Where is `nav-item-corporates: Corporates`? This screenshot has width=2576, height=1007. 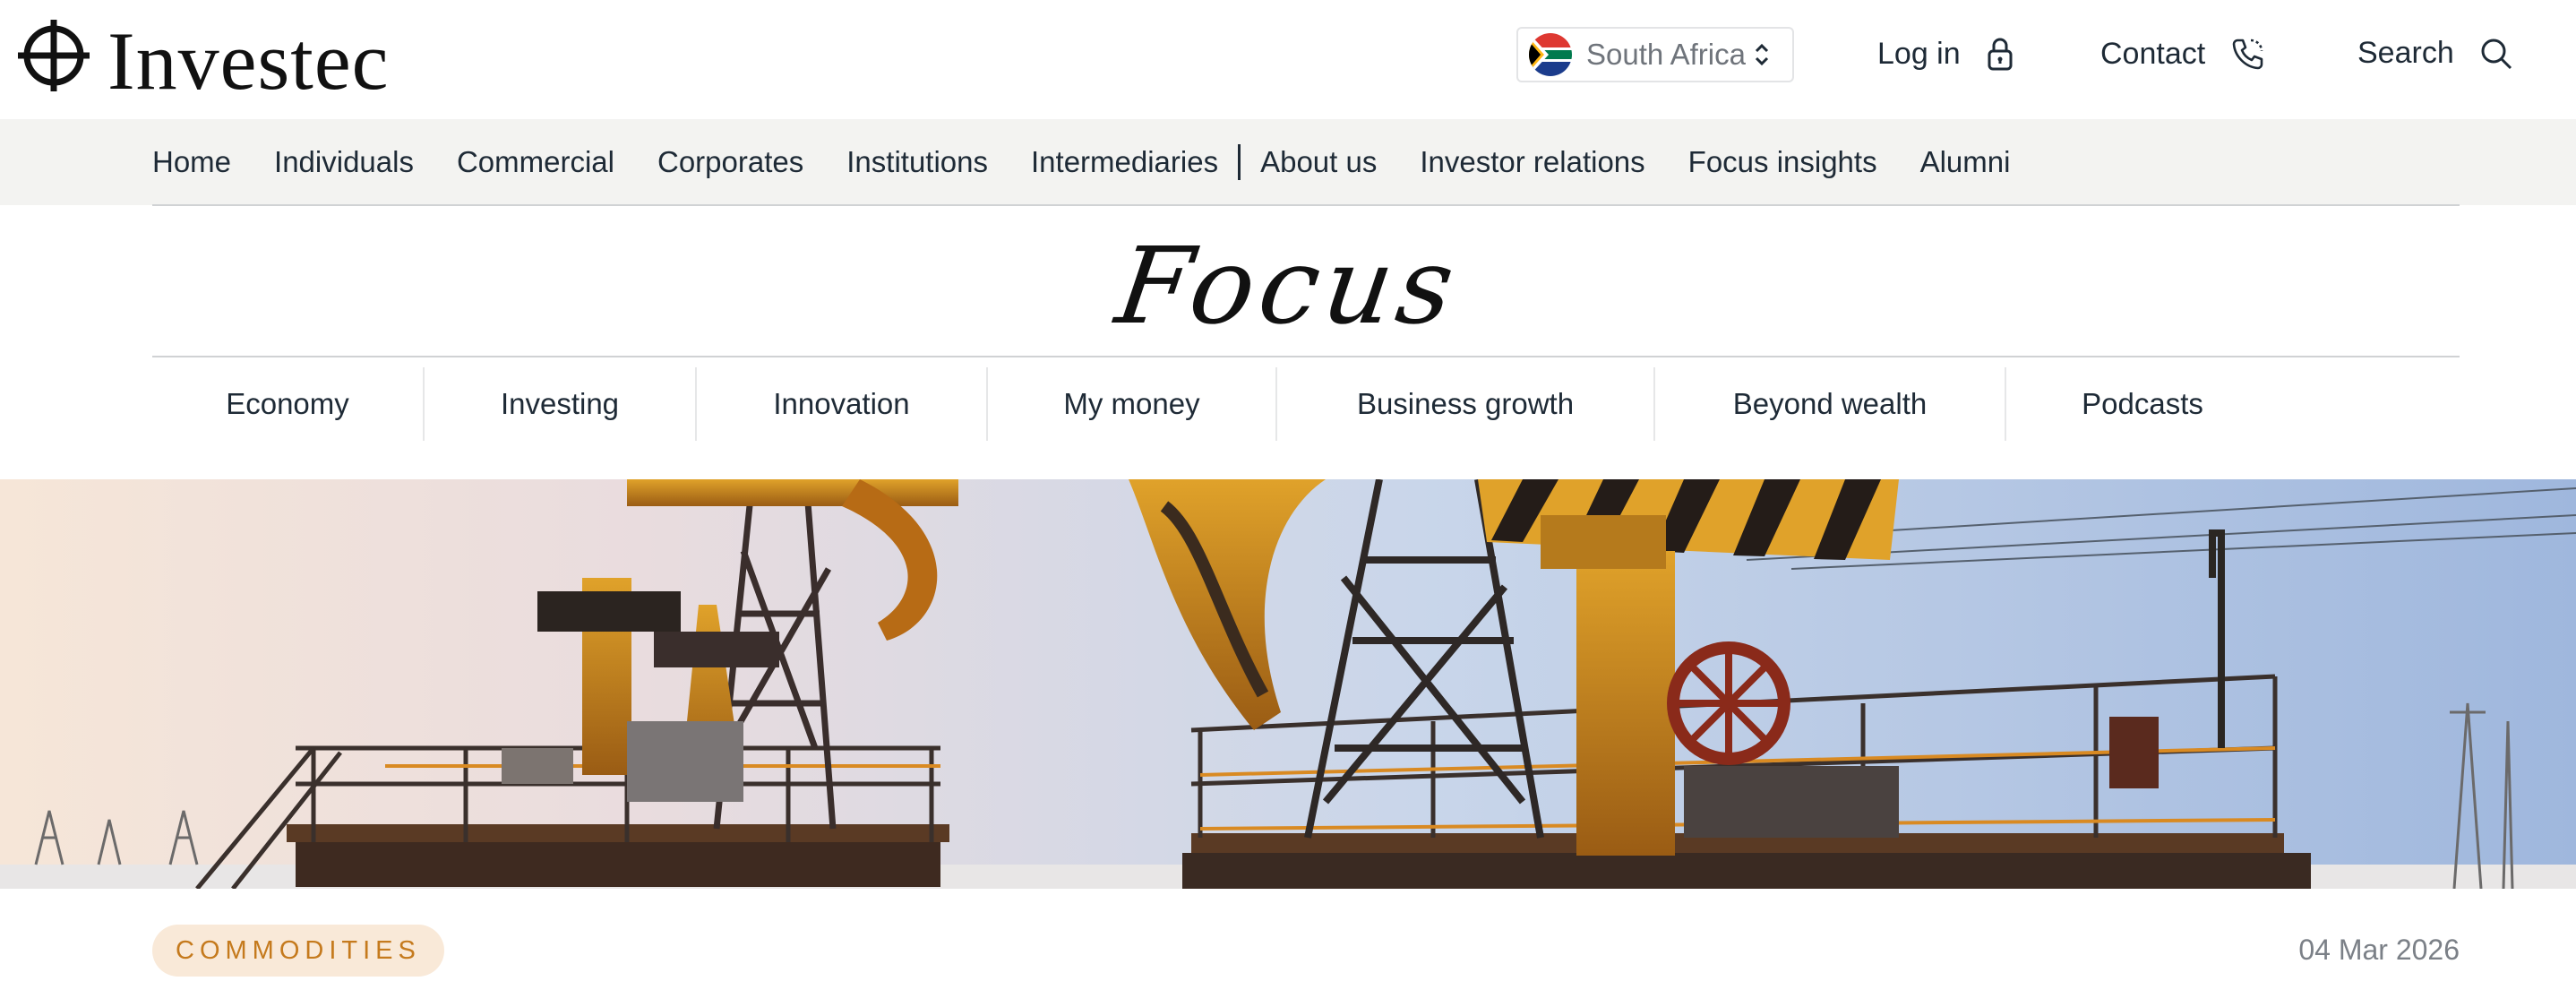 nav-item-corporates: Corporates is located at coordinates (730, 162).